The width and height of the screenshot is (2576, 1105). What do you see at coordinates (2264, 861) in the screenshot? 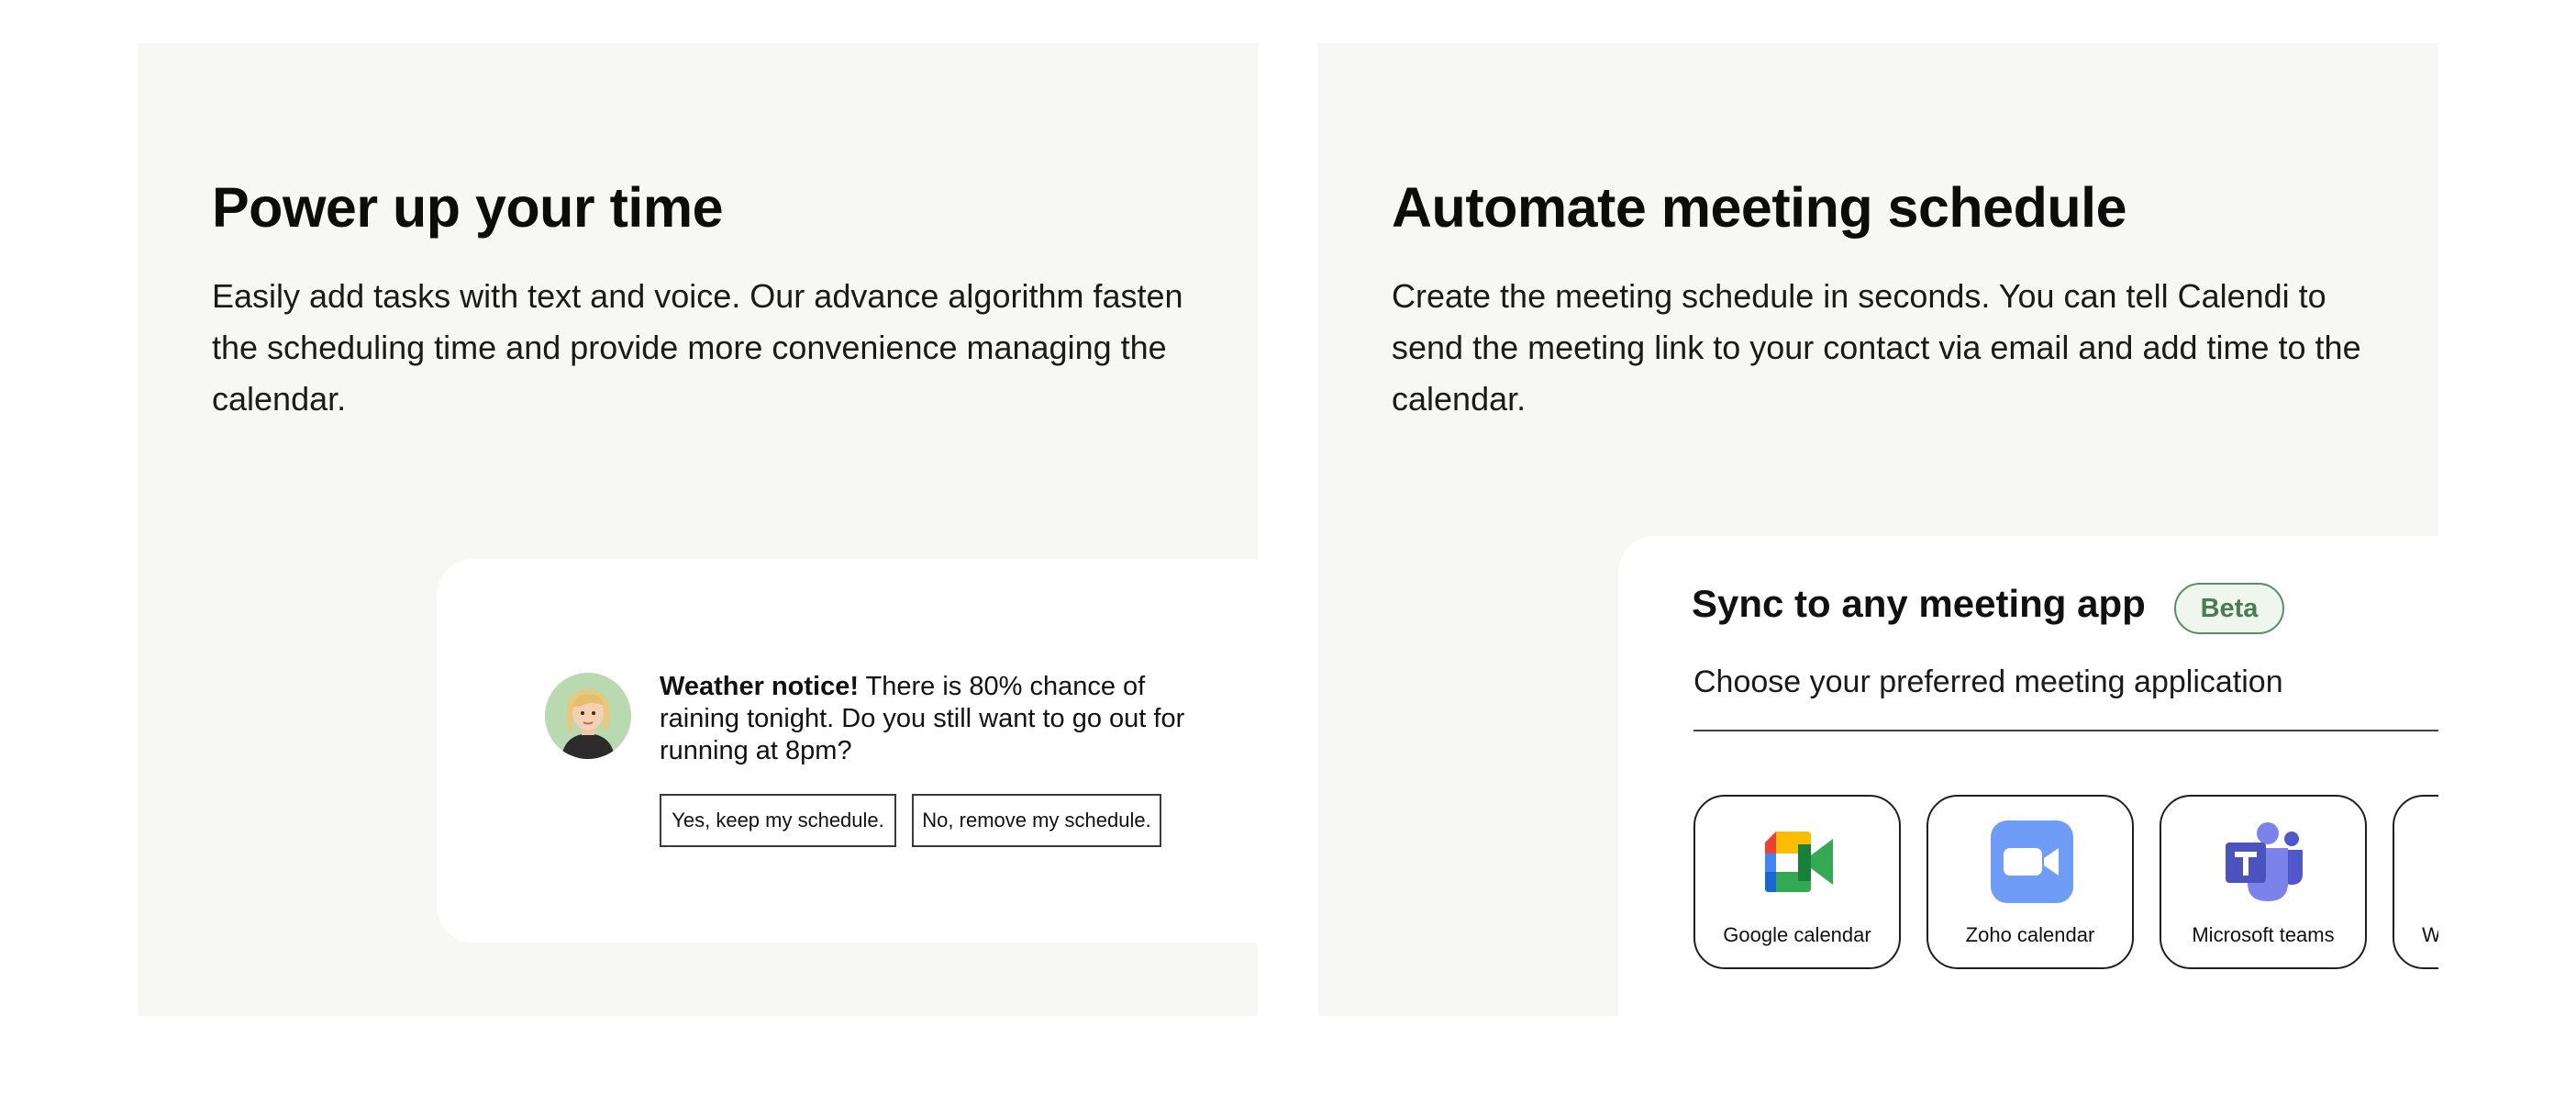
I see `microsoft-teams-icon` at bounding box center [2264, 861].